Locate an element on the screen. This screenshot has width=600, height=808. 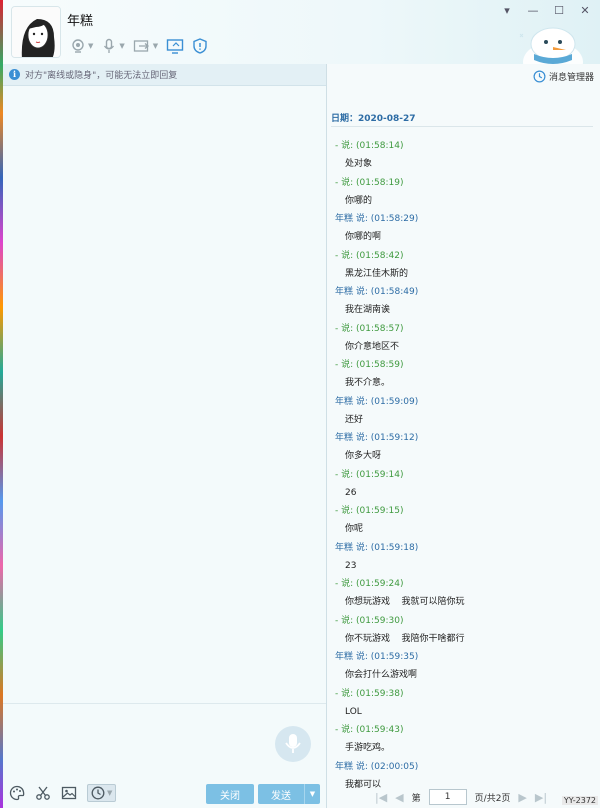
message-time: (01:58:57) is located at coordinates (380, 328).